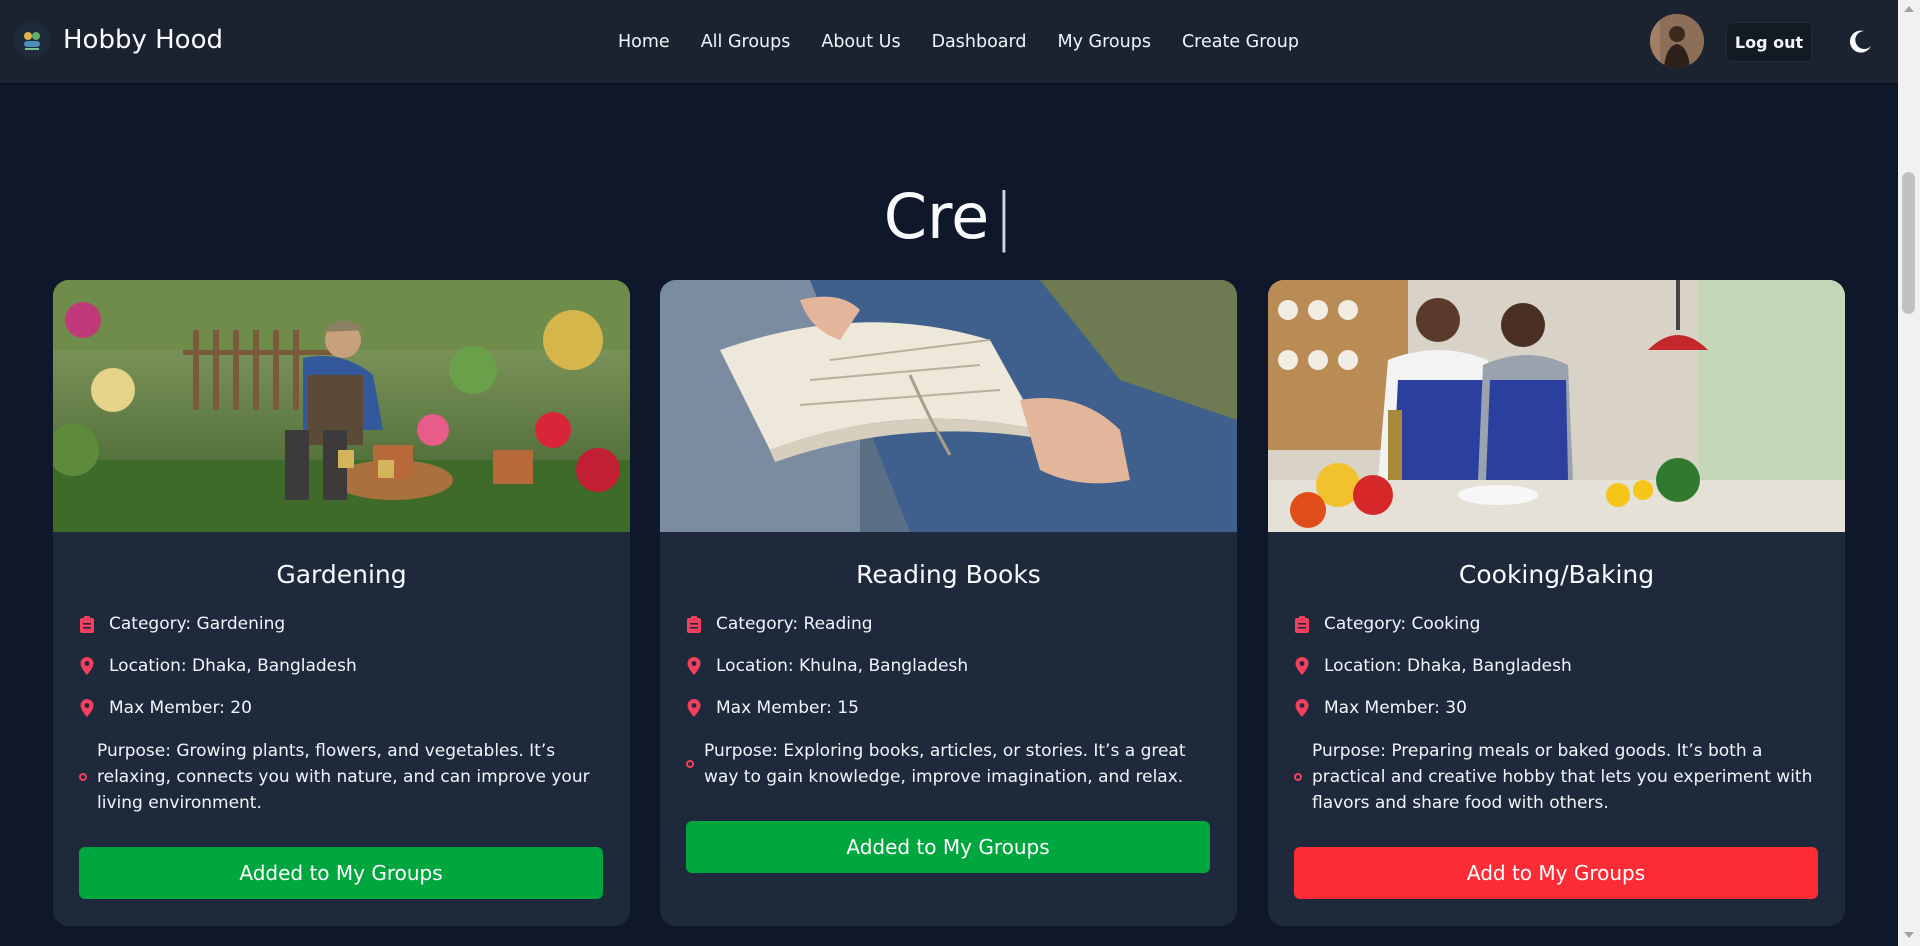  I want to click on max-member-text: Max Member: 15, so click(787, 708).